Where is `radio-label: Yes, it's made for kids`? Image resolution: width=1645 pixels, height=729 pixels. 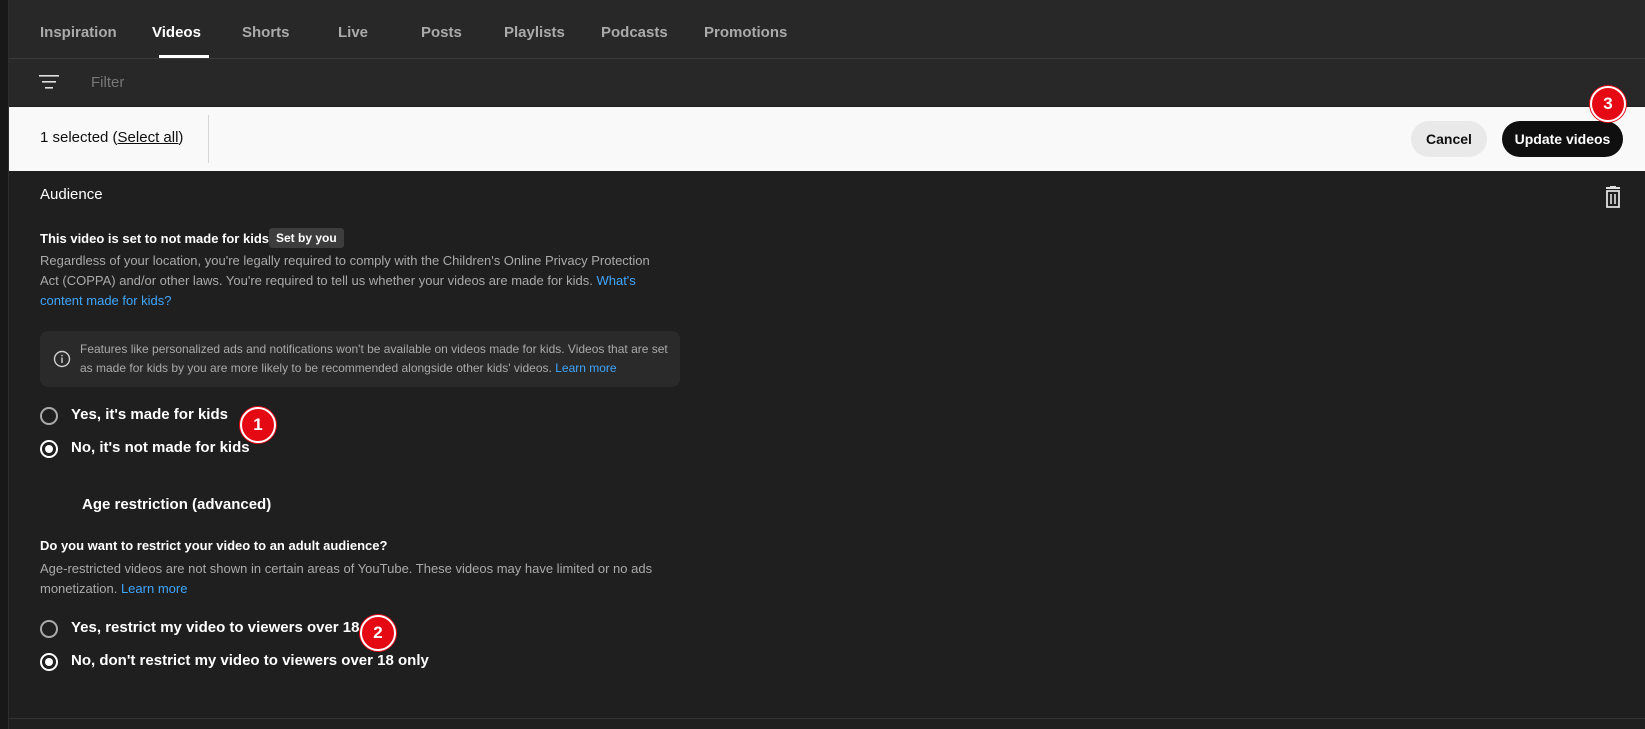
radio-label: Yes, it's made for kids is located at coordinates (149, 414).